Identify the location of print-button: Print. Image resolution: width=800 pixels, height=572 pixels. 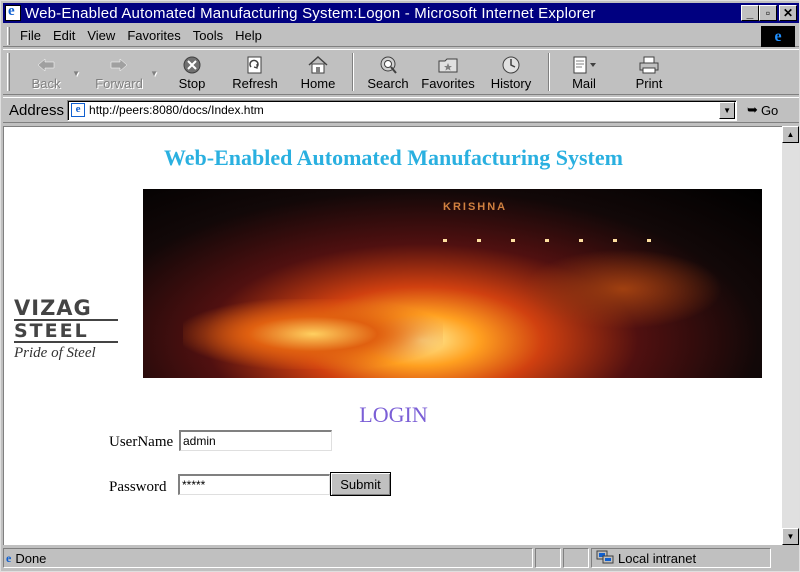
(649, 72).